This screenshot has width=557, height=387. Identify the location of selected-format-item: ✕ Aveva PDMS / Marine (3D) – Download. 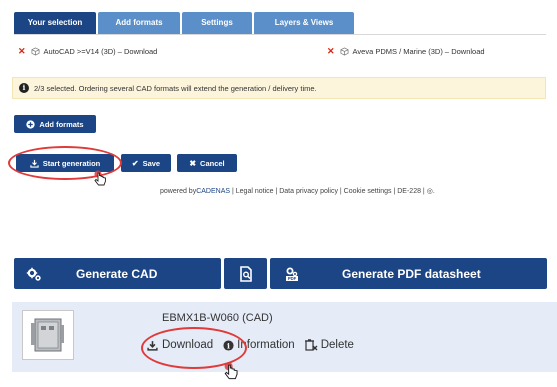
(406, 51).